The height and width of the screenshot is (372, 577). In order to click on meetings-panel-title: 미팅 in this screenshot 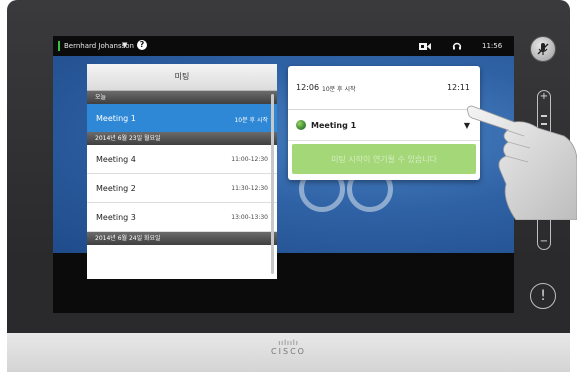, I will do `click(182, 77)`.